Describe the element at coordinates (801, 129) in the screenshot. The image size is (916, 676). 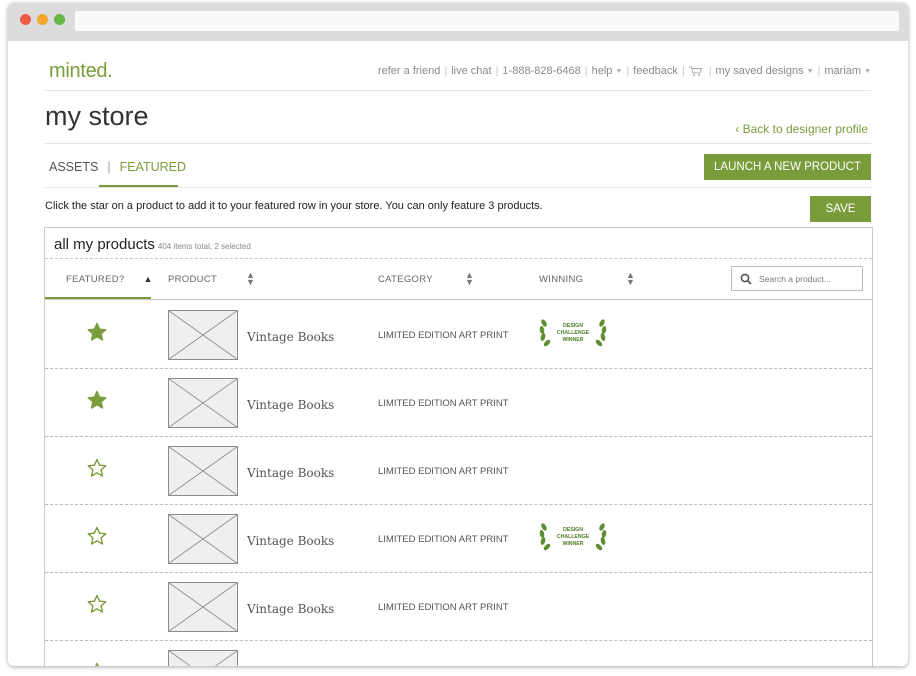
I see `back-to-profile-link: ‹ Back to designer profile` at that location.